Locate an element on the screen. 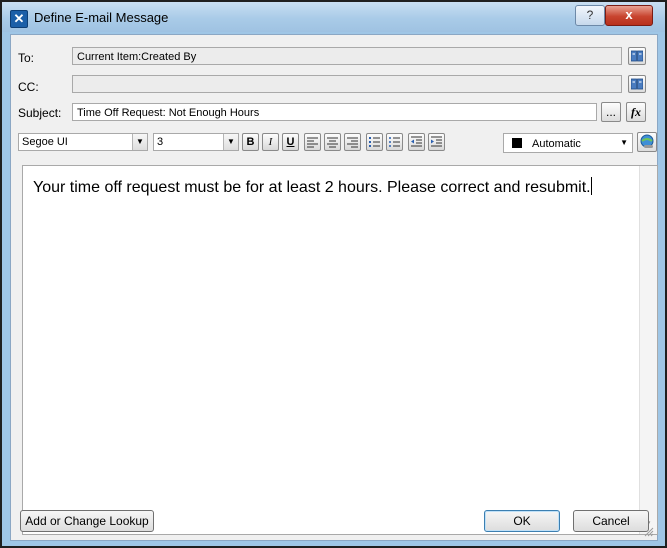 The height and width of the screenshot is (548, 667). to-label: To: is located at coordinates (26, 58).